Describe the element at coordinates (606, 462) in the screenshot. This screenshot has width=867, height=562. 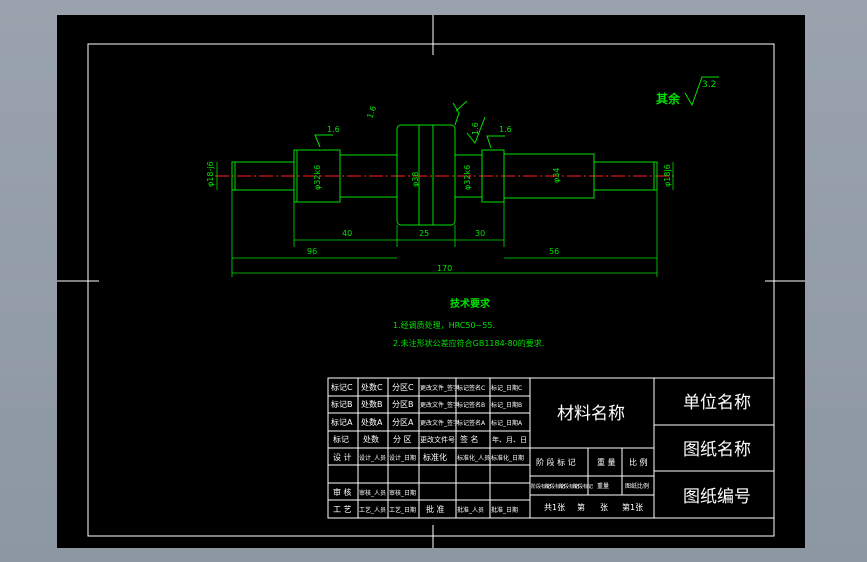
I see `weight-header: 重 量` at that location.